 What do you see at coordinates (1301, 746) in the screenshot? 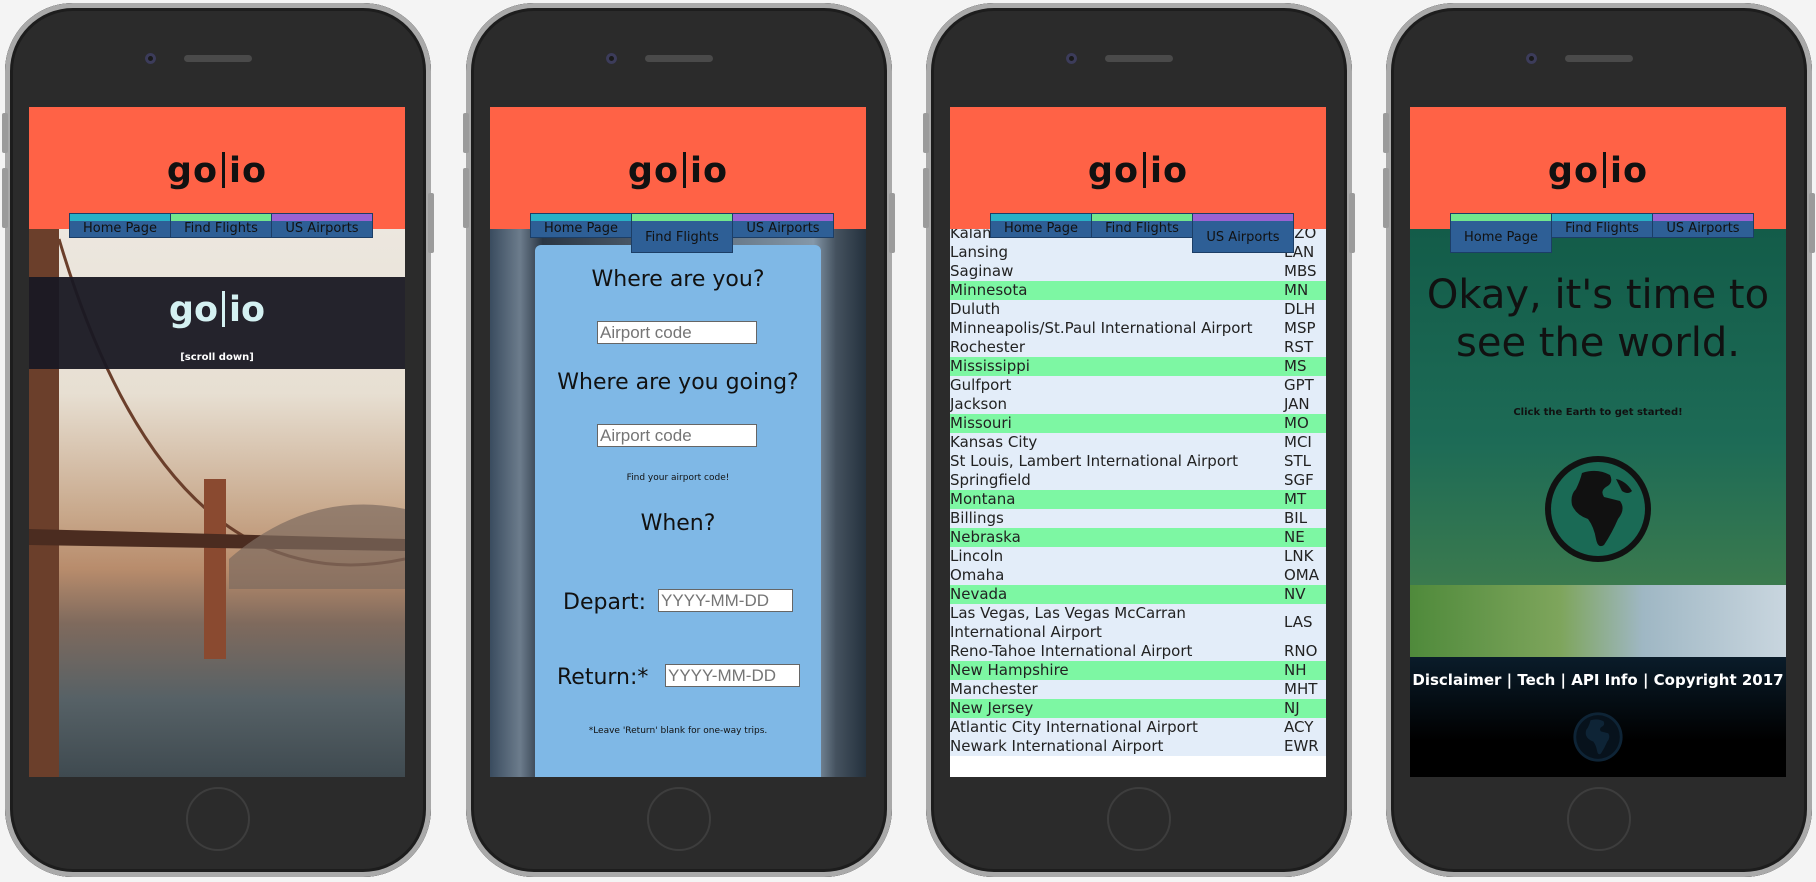
I see `airport-code: EWR` at bounding box center [1301, 746].